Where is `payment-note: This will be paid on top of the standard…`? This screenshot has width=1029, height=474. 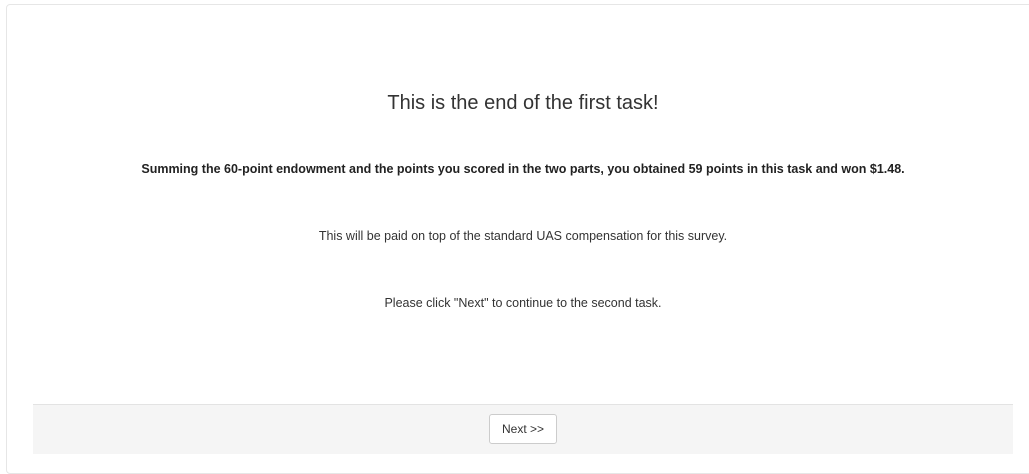
payment-note: This will be paid on top of the standard… is located at coordinates (523, 236).